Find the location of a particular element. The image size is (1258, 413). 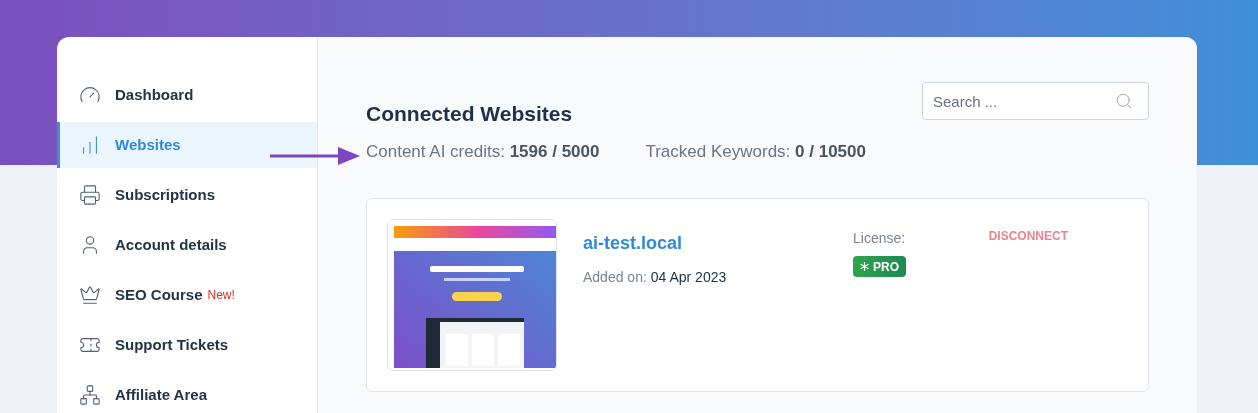

crown-icon is located at coordinates (90, 295).